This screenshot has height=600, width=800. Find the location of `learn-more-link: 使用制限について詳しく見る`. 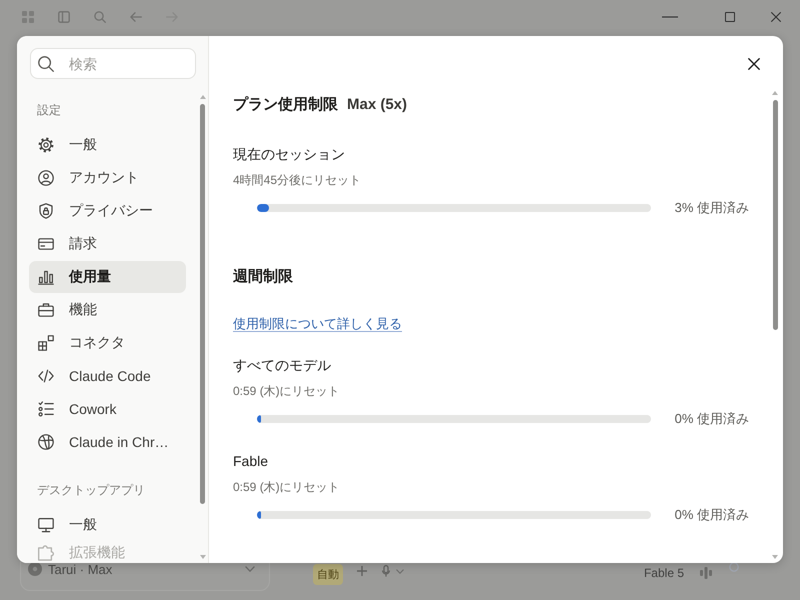

learn-more-link: 使用制限について詳しく見る is located at coordinates (317, 324).